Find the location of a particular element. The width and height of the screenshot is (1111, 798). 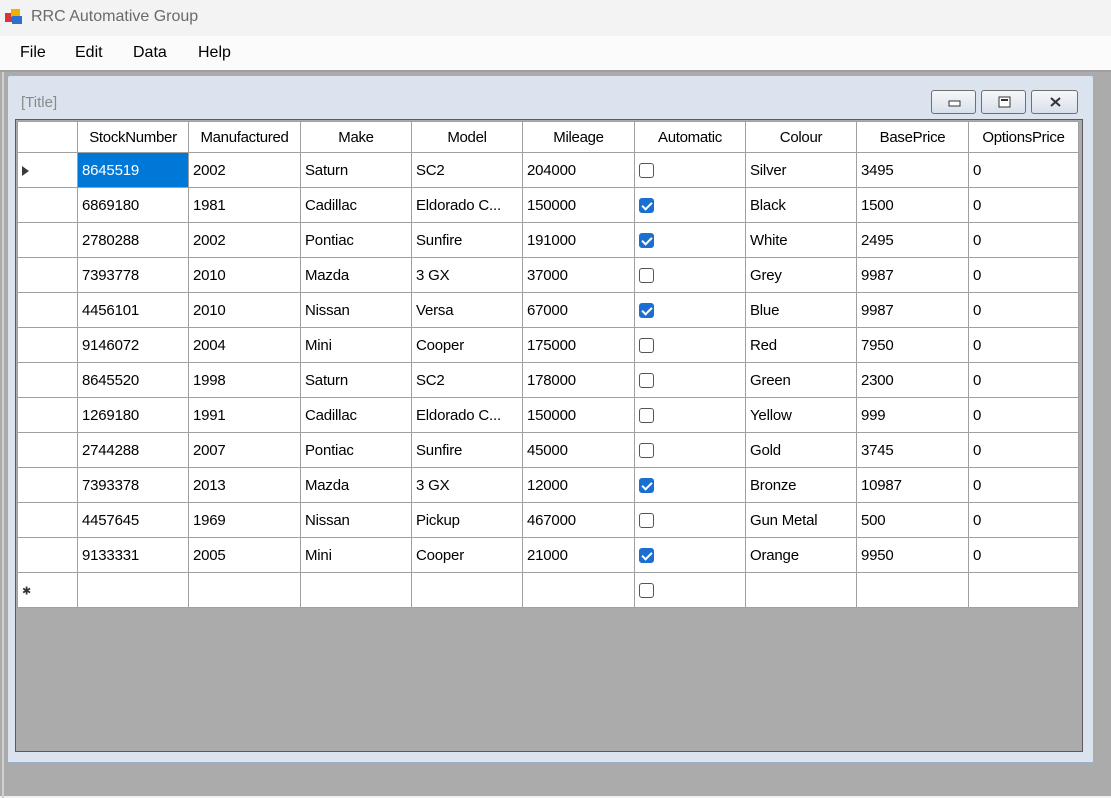

col-header-model: Model is located at coordinates (467, 137).